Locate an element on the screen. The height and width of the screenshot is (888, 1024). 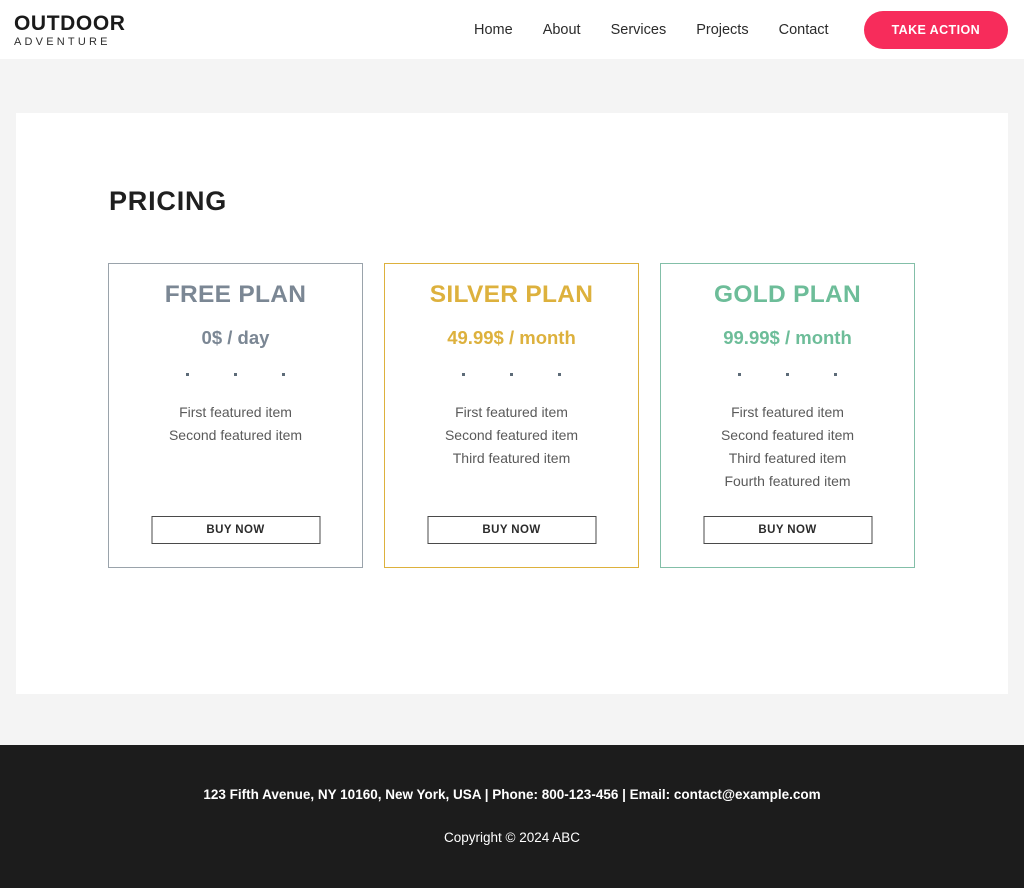
site-logo: OUTDOOR ADVENTURE is located at coordinates (70, 29).